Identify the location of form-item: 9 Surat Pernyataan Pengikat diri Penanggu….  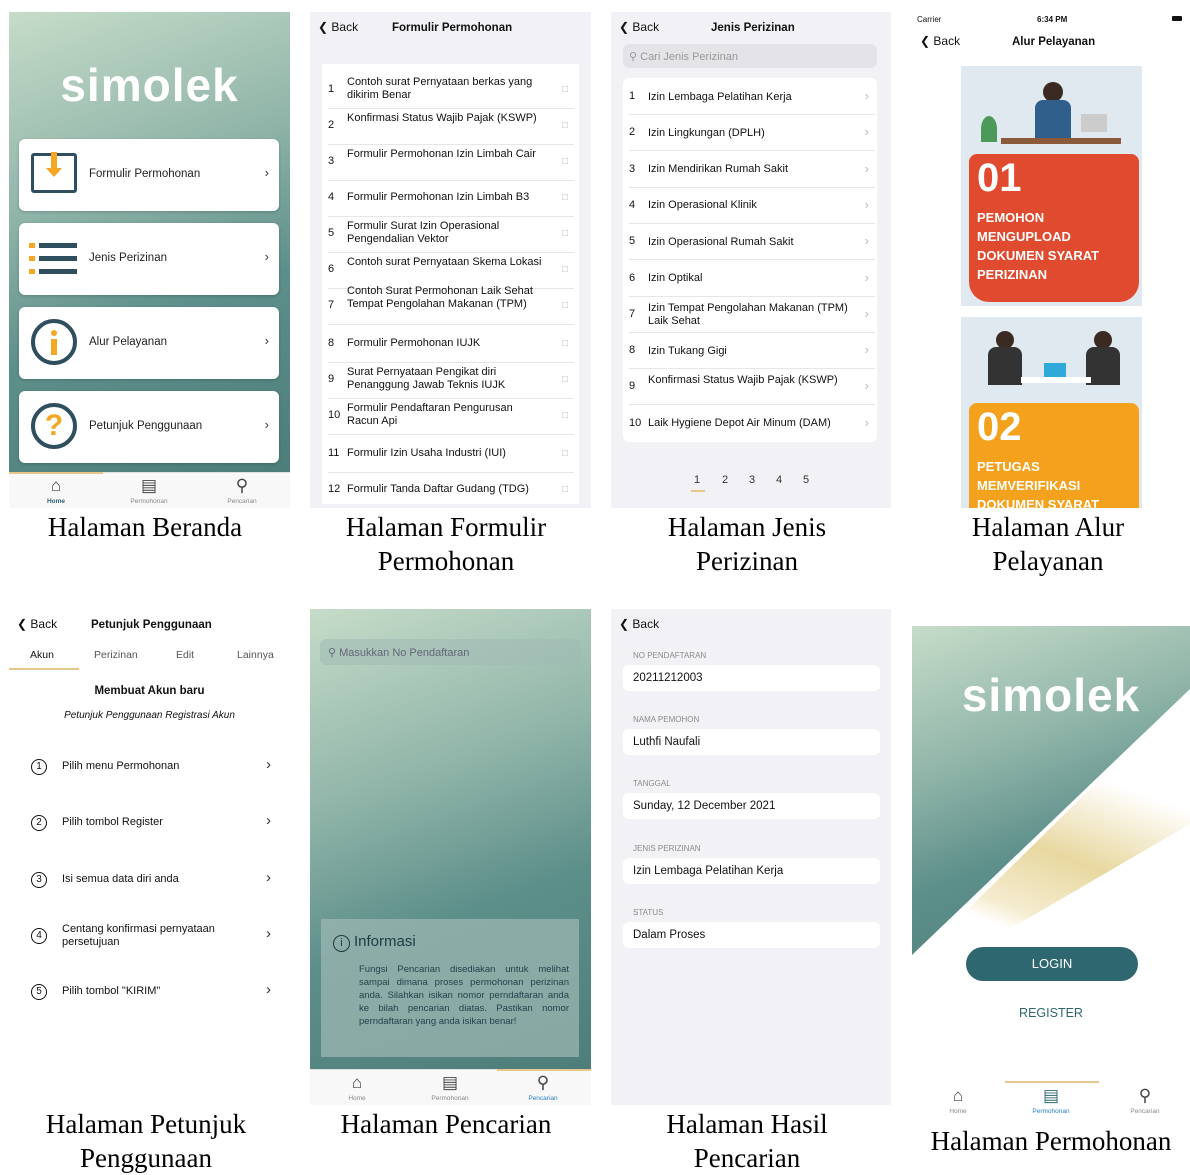
(451, 382).